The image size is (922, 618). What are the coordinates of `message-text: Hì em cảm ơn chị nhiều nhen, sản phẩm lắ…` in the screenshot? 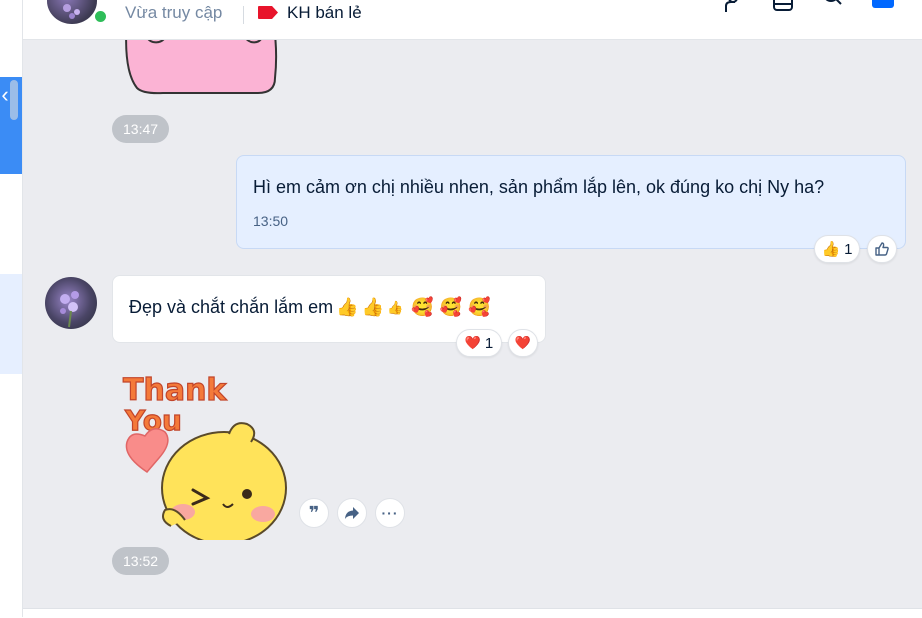 It's located at (539, 187).